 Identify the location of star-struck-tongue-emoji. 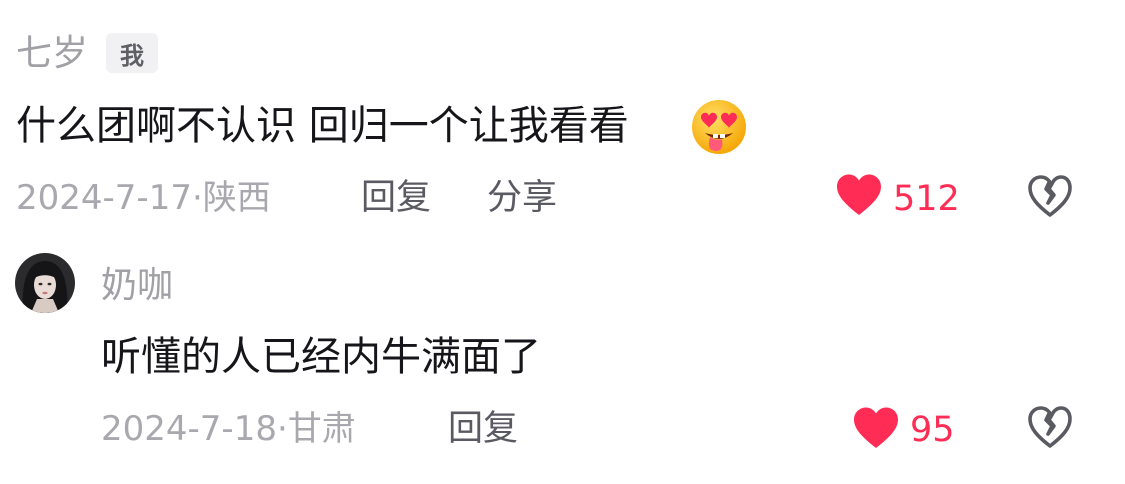
(719, 127).